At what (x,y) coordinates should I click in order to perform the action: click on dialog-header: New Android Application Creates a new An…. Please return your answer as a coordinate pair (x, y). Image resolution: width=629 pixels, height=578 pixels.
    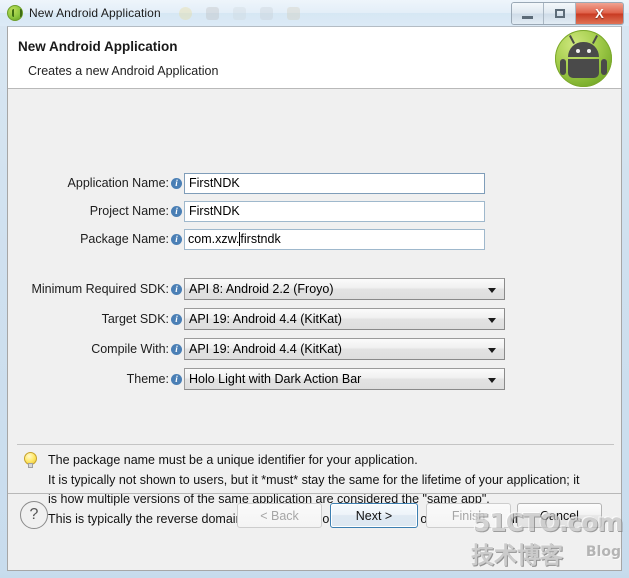
    Looking at the image, I should click on (314, 58).